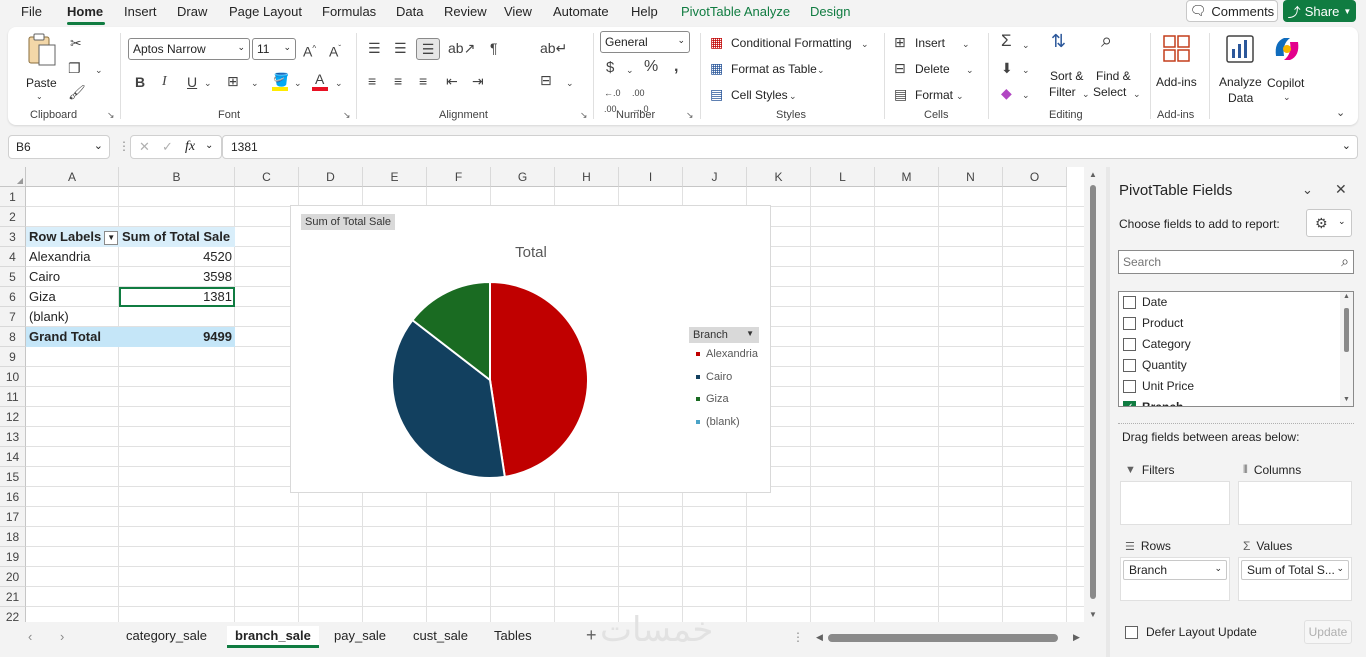 The width and height of the screenshot is (1366, 657). Describe the element at coordinates (13, 537) in the screenshot. I see `row-header-18: 18` at that location.